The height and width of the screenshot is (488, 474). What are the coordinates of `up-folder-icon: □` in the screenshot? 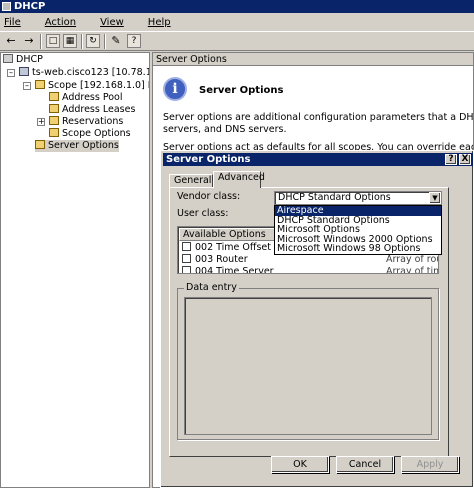 It's located at (53, 41).